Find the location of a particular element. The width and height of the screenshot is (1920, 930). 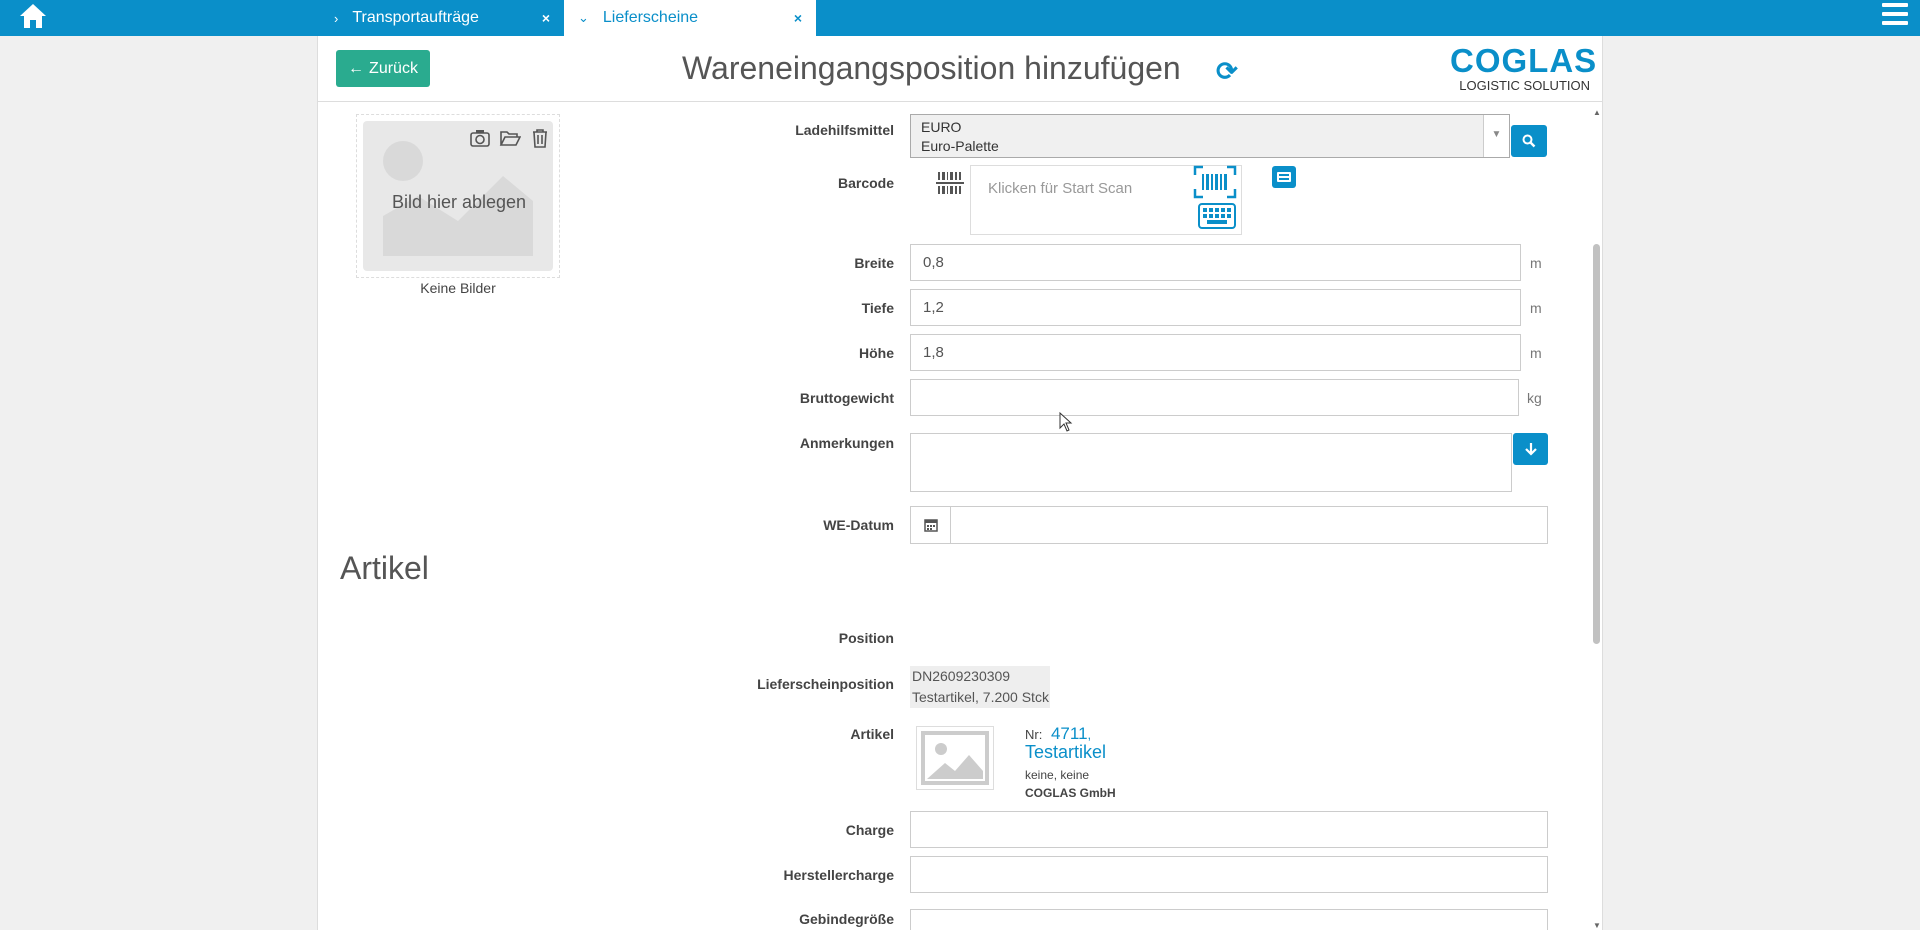

tab-transportauftraege: › Transportaufträge × is located at coordinates (442, 18).